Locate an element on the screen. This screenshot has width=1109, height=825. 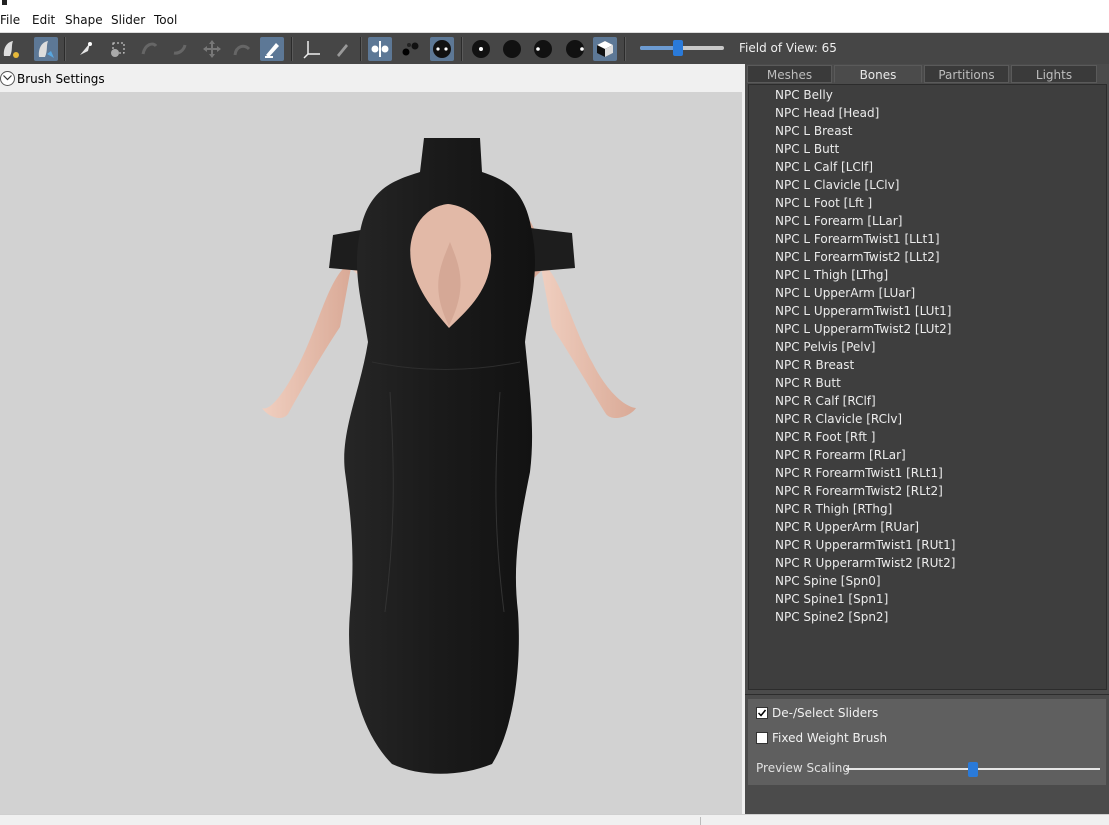
bone-list-item: NPC L Clavicle [LClv] is located at coordinates (837, 185).